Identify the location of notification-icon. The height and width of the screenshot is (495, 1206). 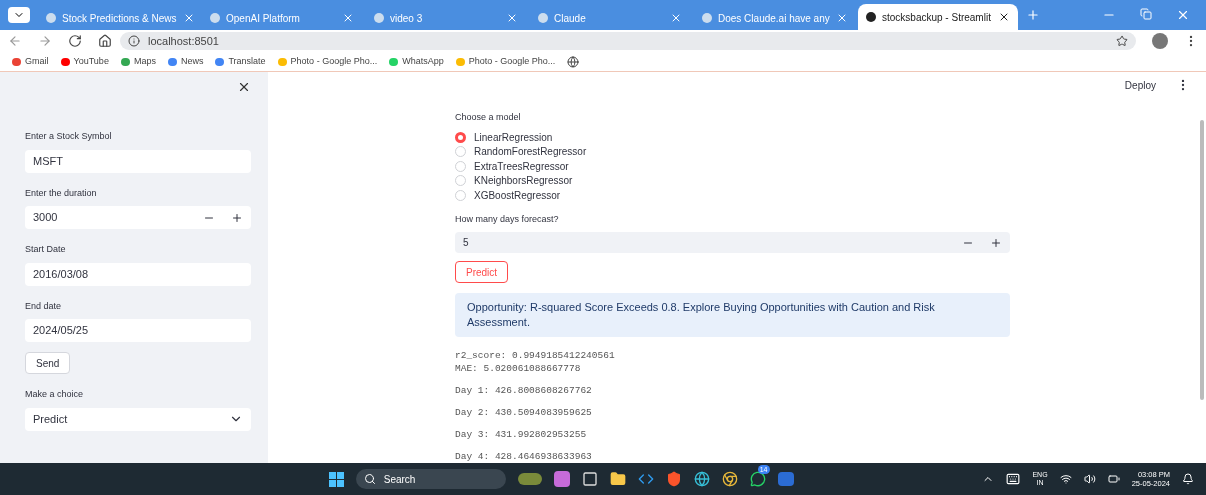
(1188, 479).